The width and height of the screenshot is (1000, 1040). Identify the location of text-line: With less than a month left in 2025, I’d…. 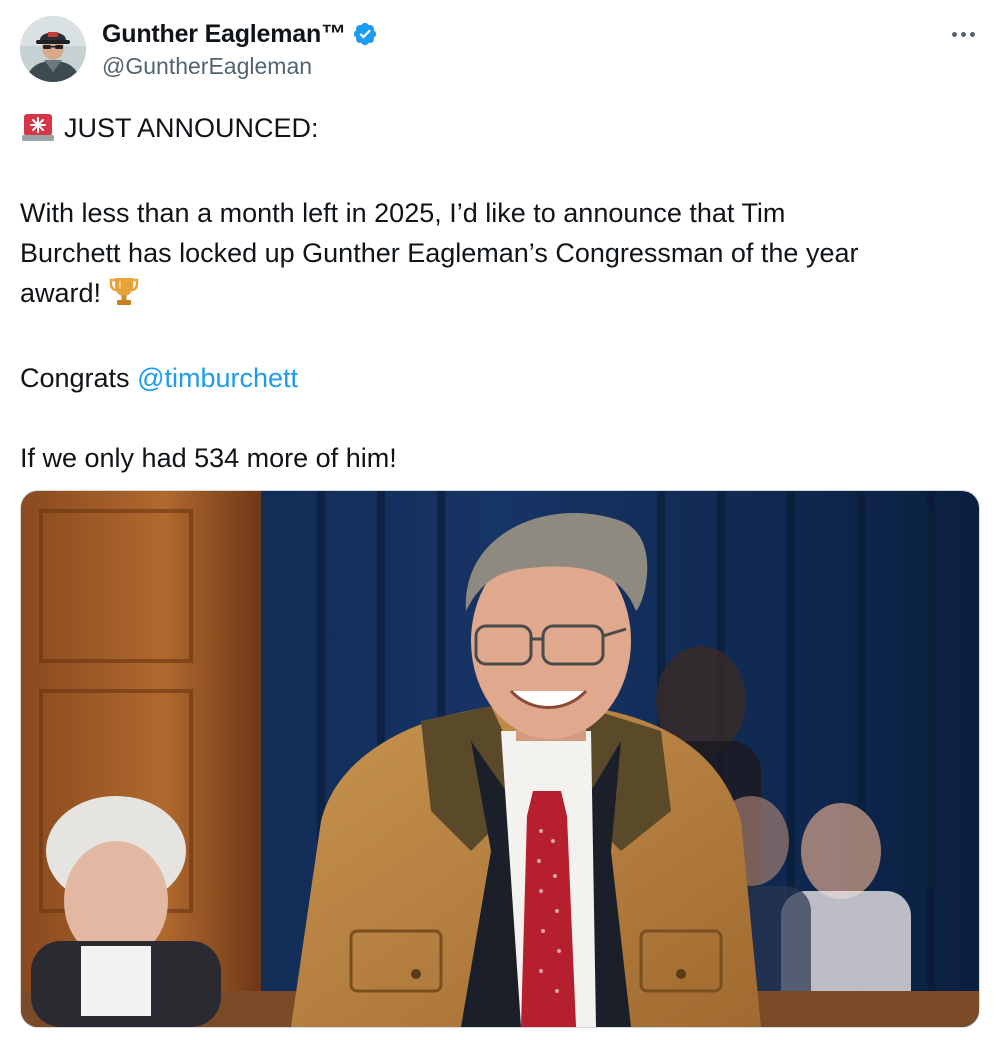
(403, 213).